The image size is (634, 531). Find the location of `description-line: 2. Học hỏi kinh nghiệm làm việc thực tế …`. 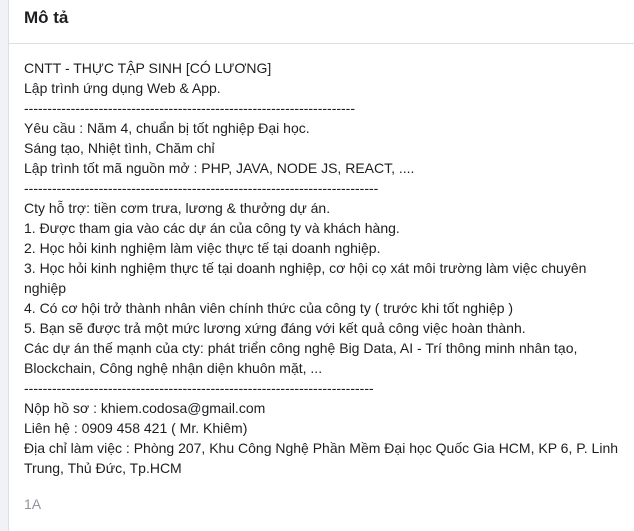

description-line: 2. Học hỏi kinh nghiệm làm việc thực tế … is located at coordinates (202, 248).